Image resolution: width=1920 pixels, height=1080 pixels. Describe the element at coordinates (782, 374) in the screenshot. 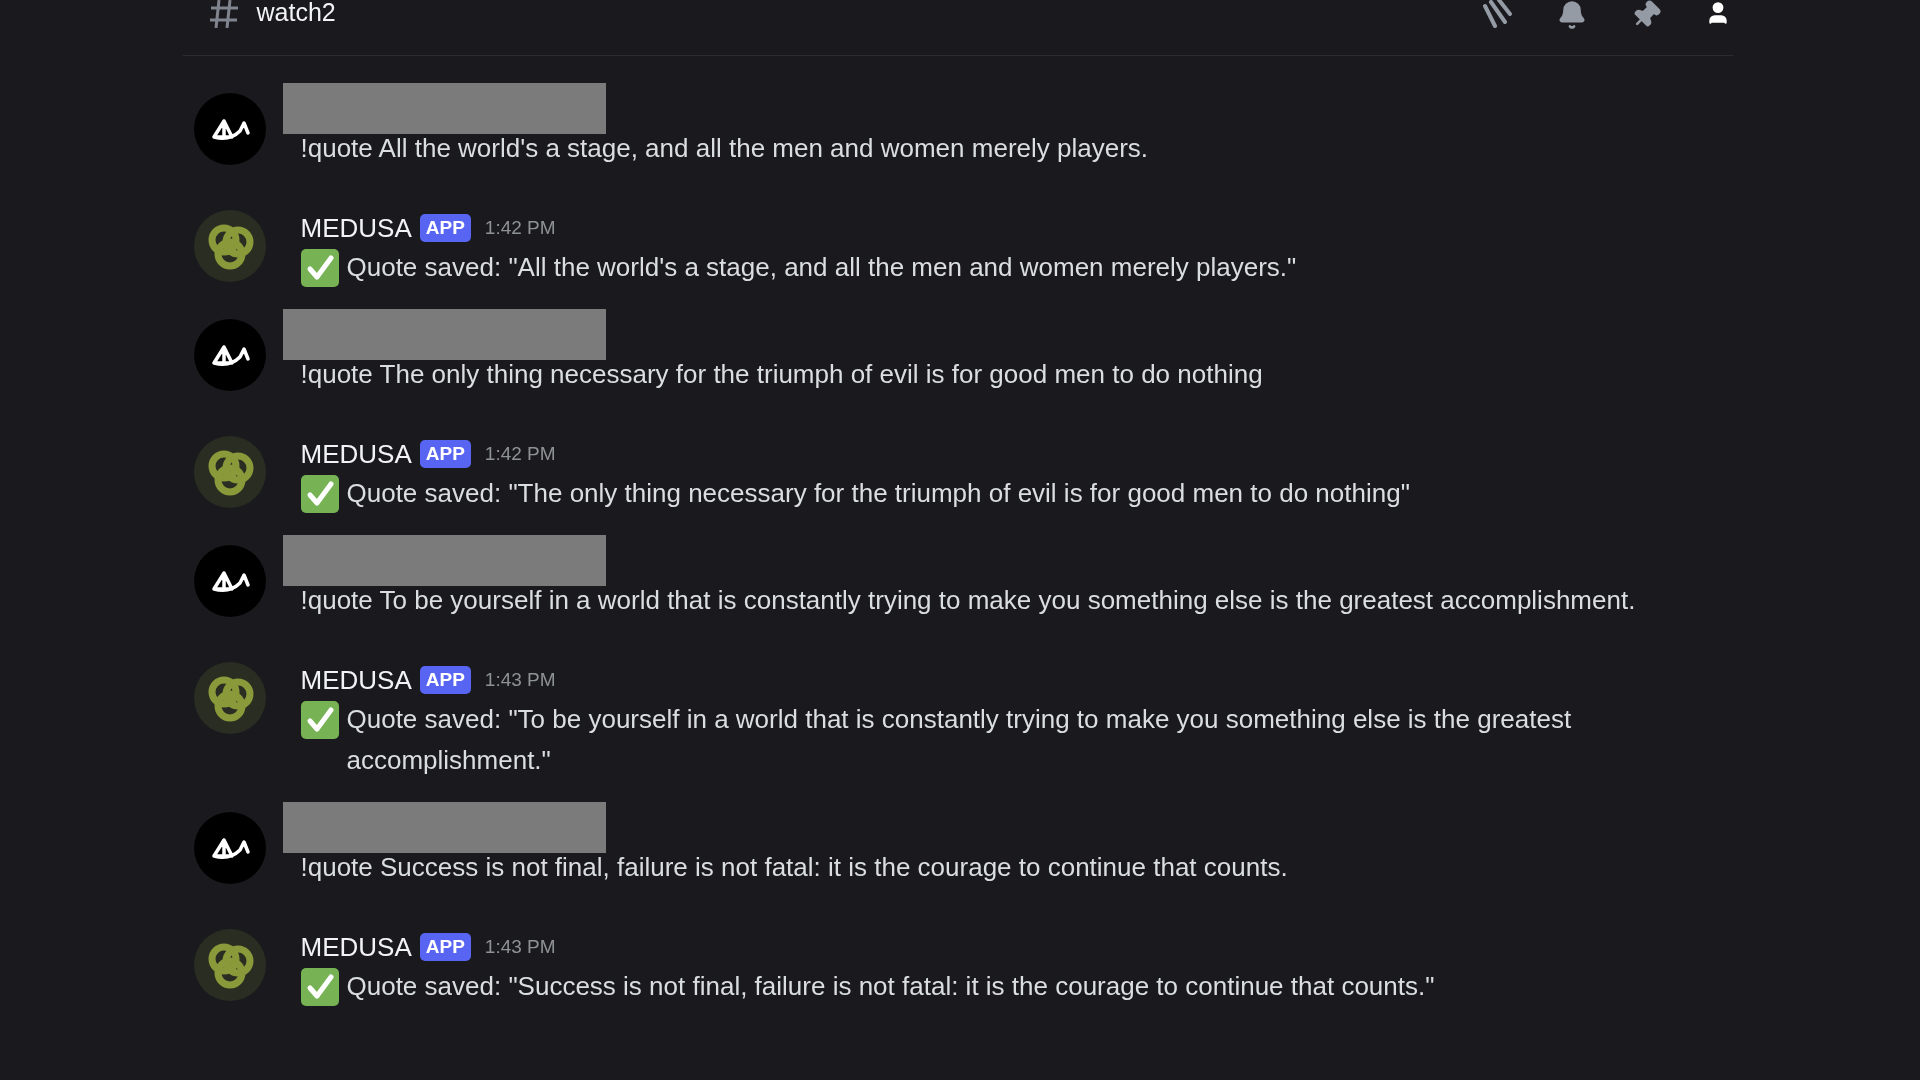

I see `message-text: !quote The only thing necessary for the triumph of evil is for good men to do nothing` at that location.